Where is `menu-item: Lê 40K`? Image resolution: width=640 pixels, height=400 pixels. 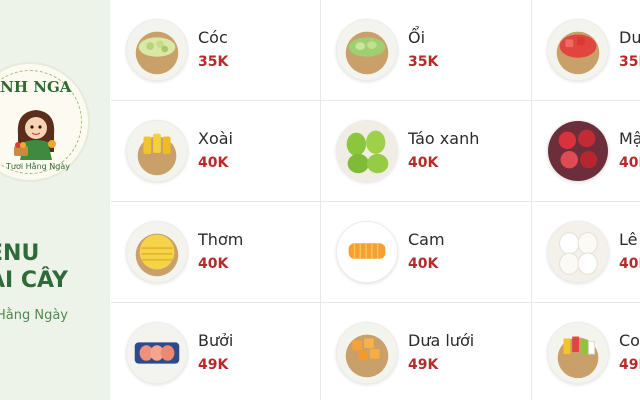 menu-item: Lê 40K is located at coordinates (586, 252).